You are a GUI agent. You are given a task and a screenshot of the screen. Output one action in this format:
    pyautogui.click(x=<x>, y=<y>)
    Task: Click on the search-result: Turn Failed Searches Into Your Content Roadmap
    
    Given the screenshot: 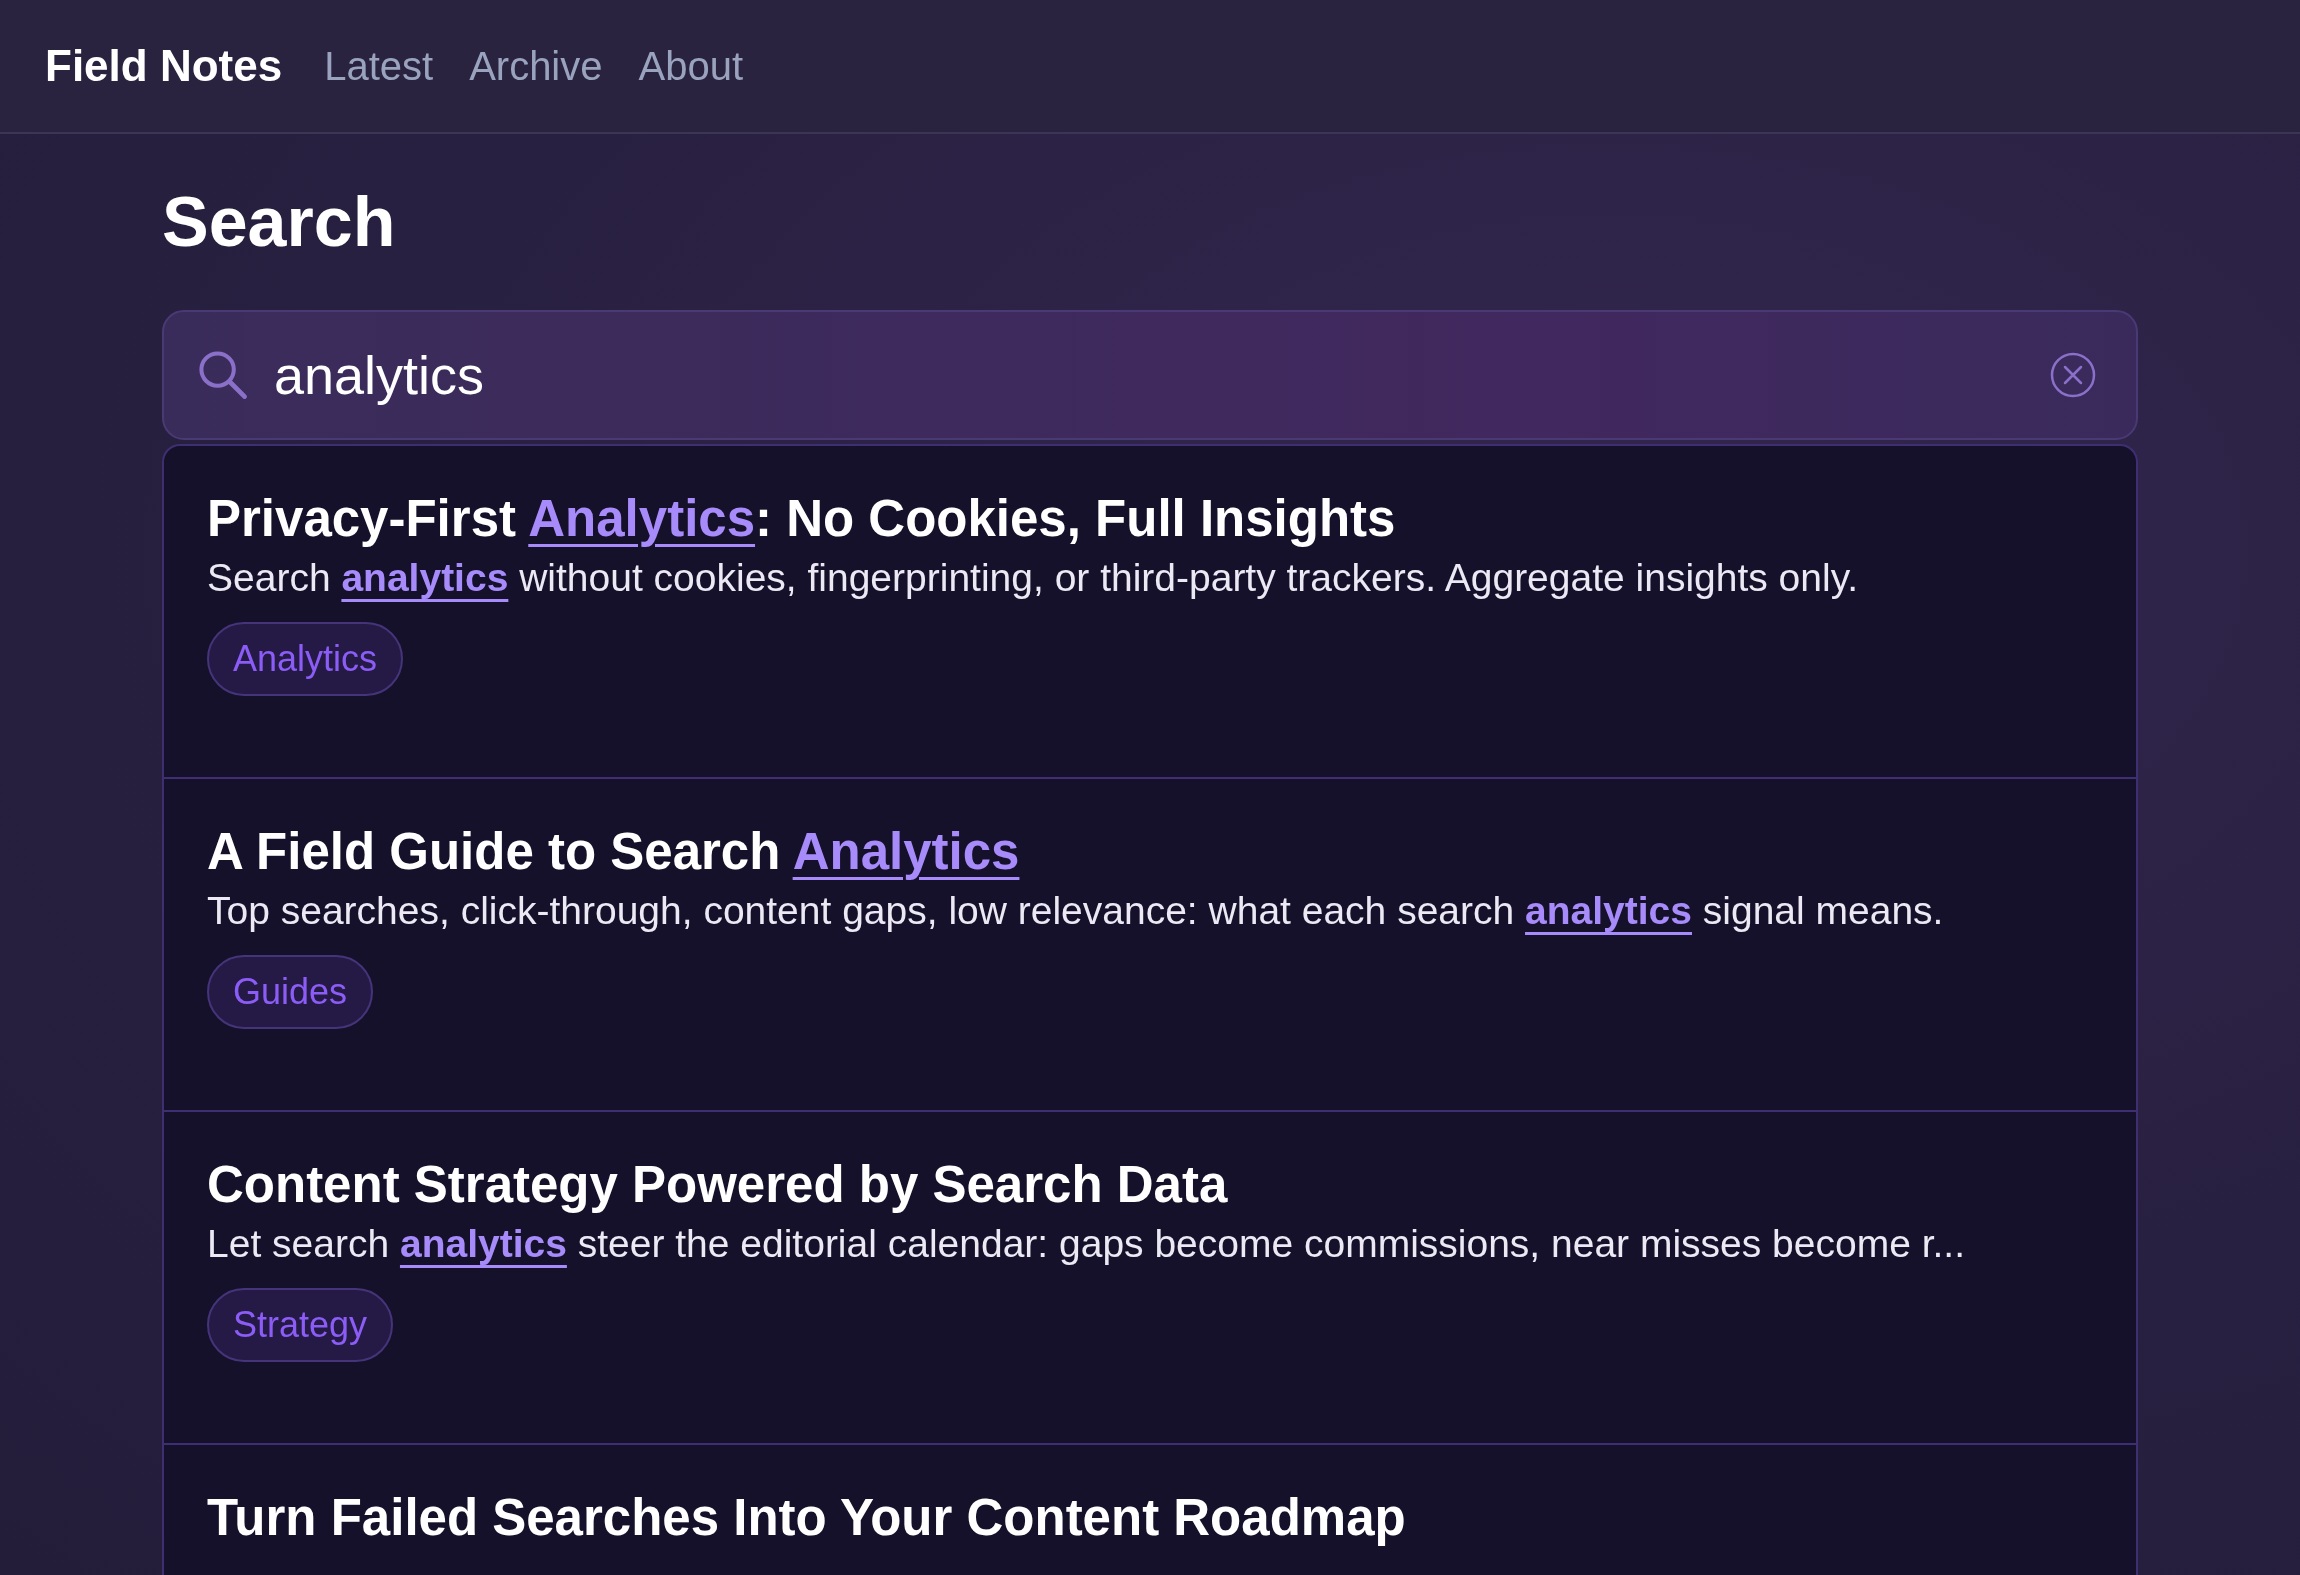 What is the action you would take?
    pyautogui.click(x=1150, y=1510)
    